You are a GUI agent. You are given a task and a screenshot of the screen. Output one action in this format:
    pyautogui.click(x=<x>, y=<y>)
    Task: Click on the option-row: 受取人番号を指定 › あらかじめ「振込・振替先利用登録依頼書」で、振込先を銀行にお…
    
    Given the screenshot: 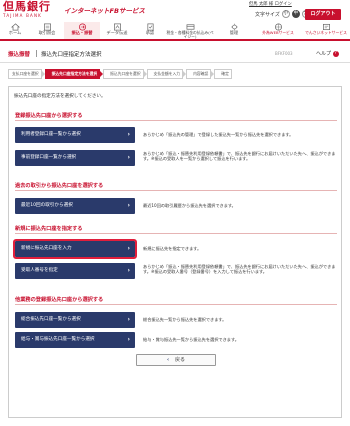 What is the action you would take?
    pyautogui.click(x=176, y=271)
    